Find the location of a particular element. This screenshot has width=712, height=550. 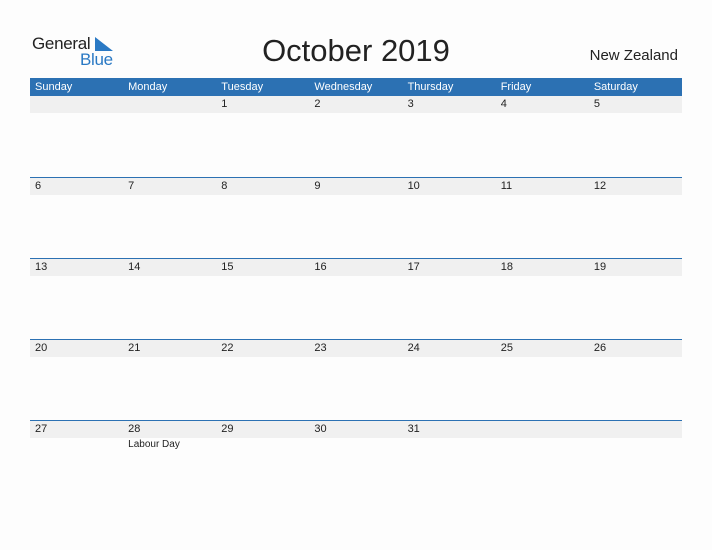

day-number: 22 is located at coordinates (227, 348).